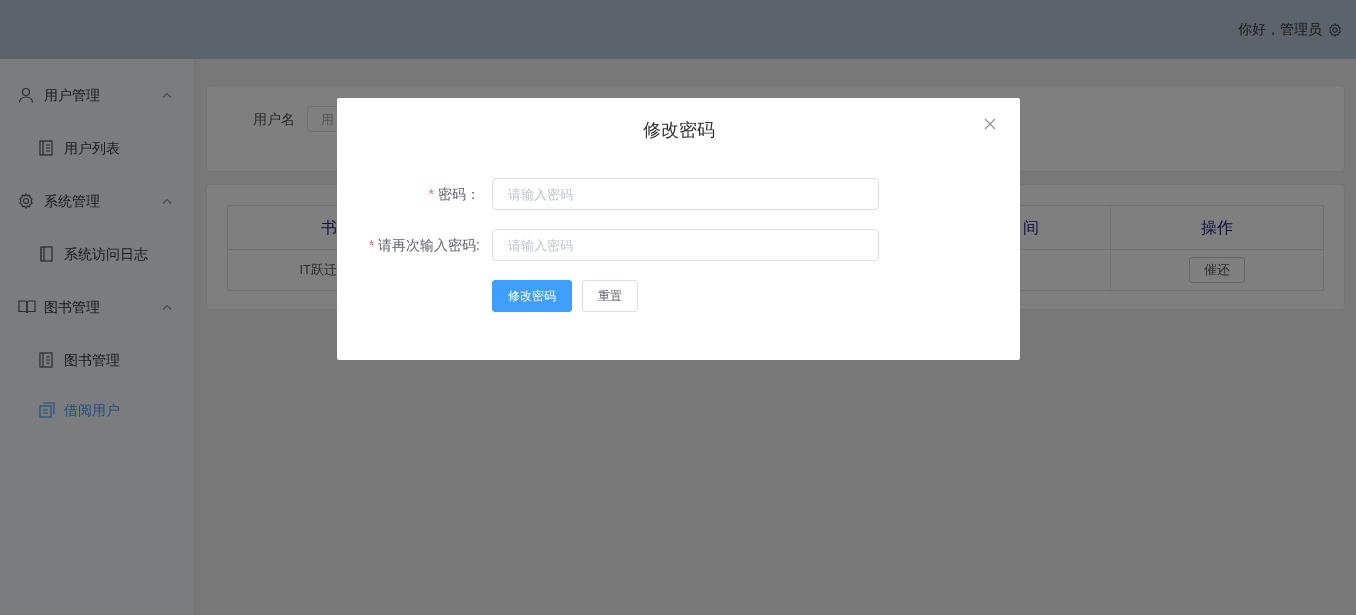 The width and height of the screenshot is (1356, 615). I want to click on notebook-icon, so click(46, 254).